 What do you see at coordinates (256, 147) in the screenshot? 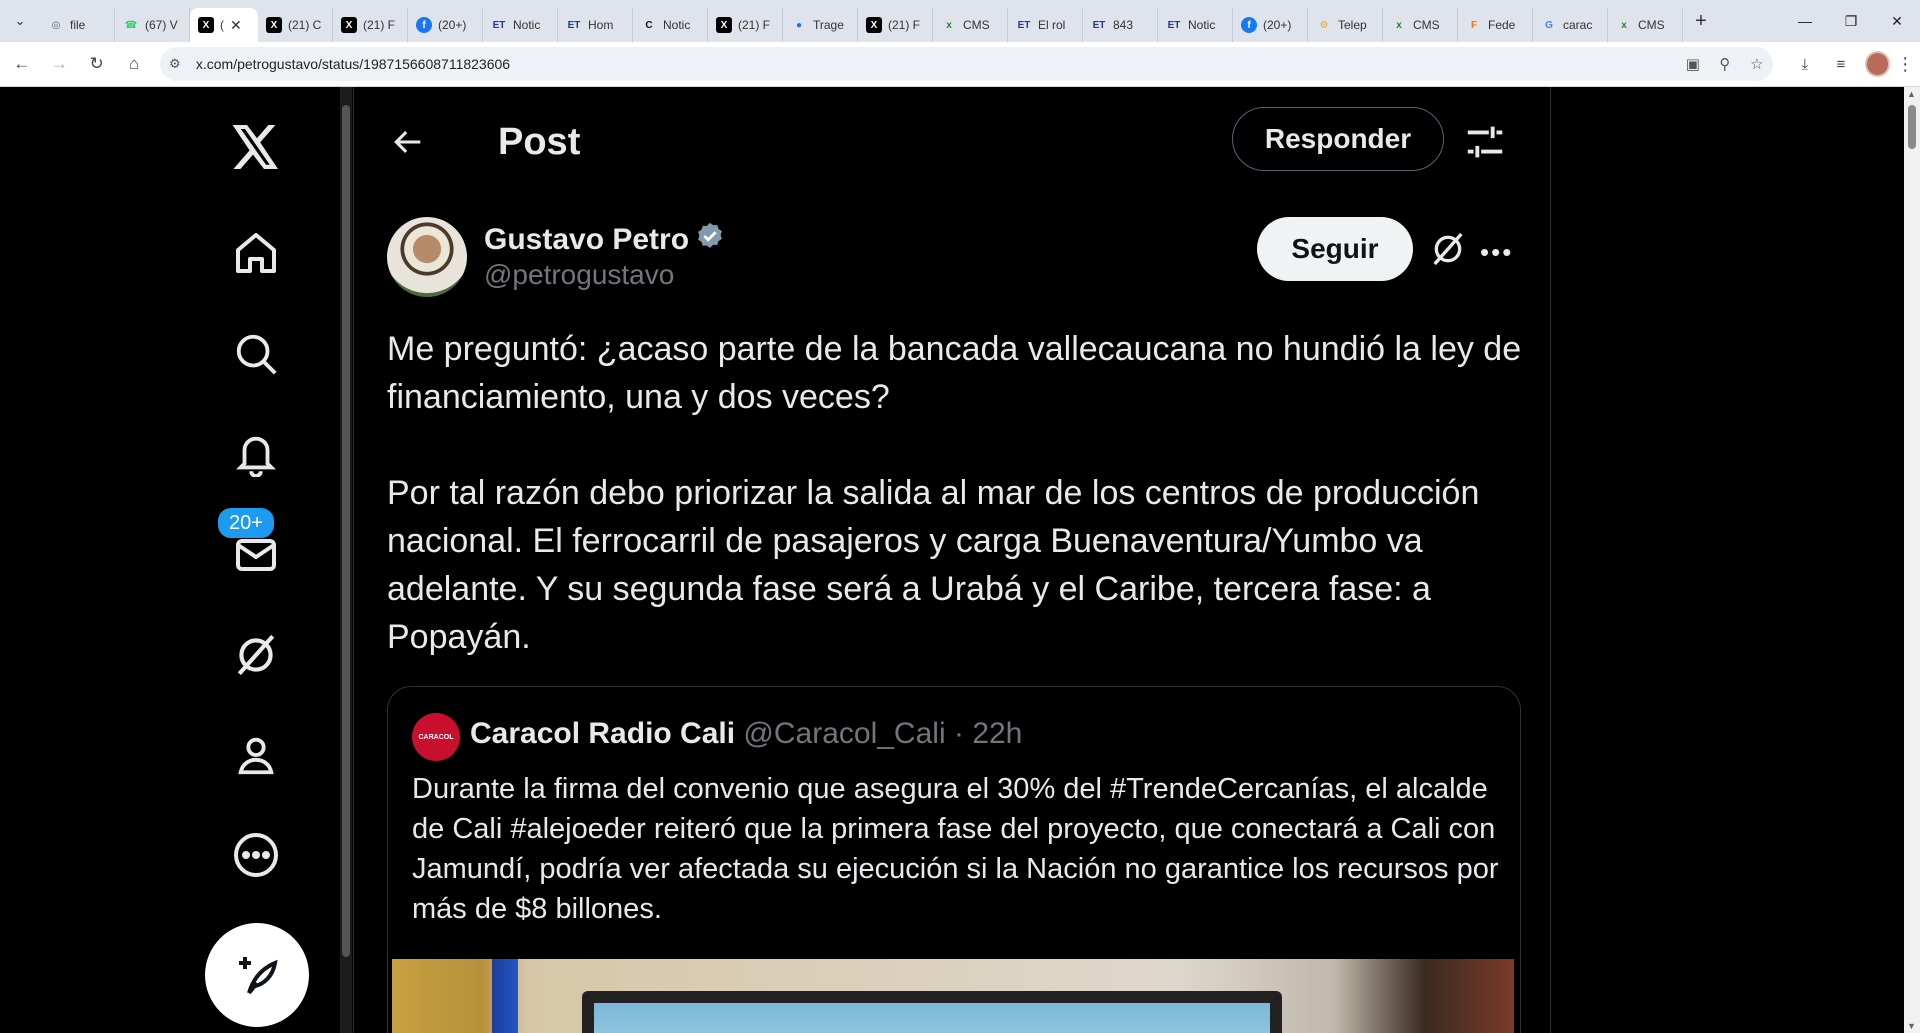
I see `x-logo-icon` at bounding box center [256, 147].